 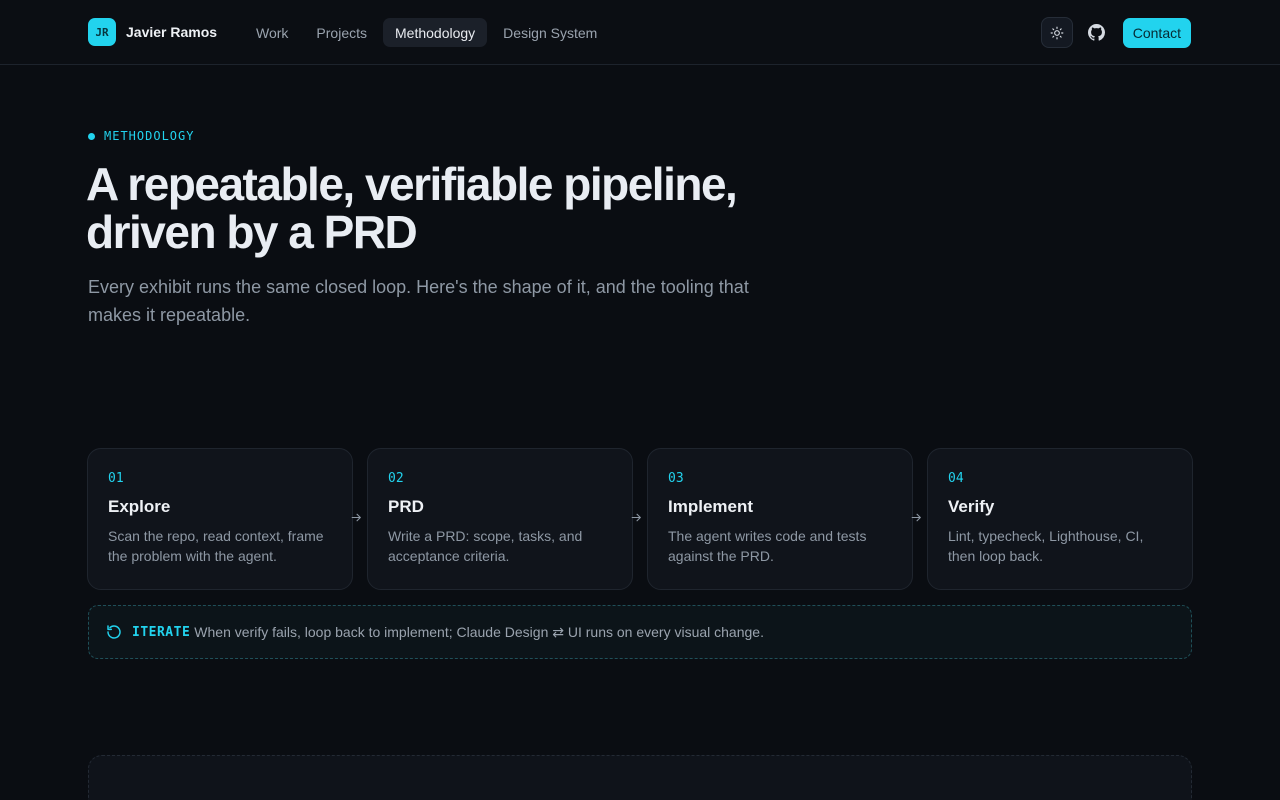 I want to click on sun-icon, so click(x=1057, y=32).